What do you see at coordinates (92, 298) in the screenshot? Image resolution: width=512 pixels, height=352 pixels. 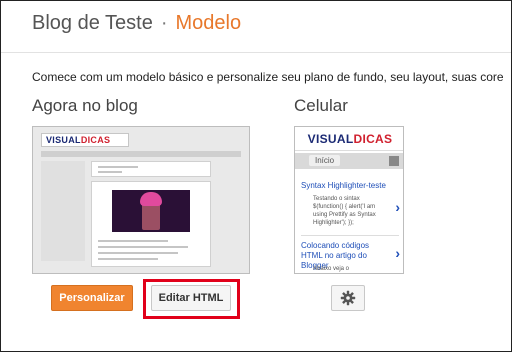 I see `customize-button: Personalizar` at bounding box center [92, 298].